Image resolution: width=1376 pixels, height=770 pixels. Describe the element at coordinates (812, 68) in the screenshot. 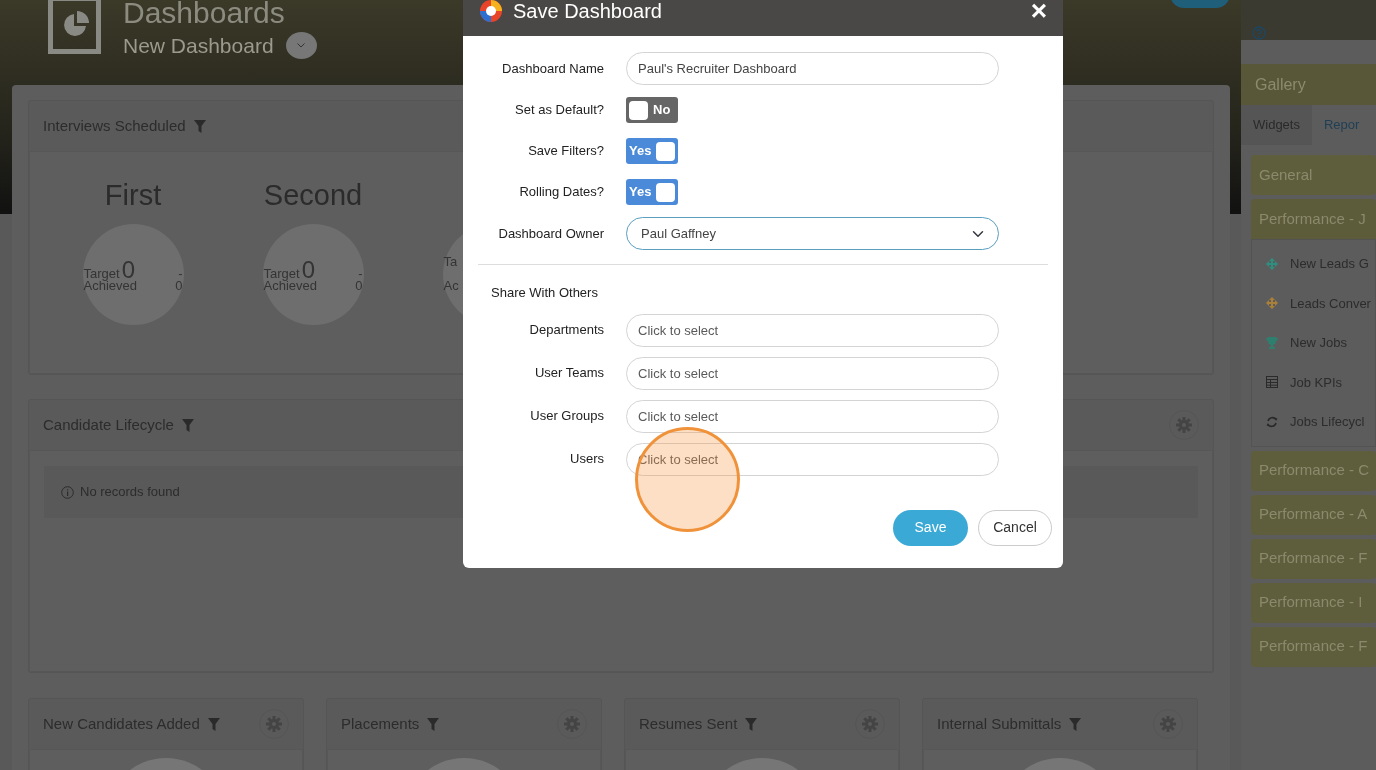

I see `text-field: Paul's Recruiter Dashboard` at that location.